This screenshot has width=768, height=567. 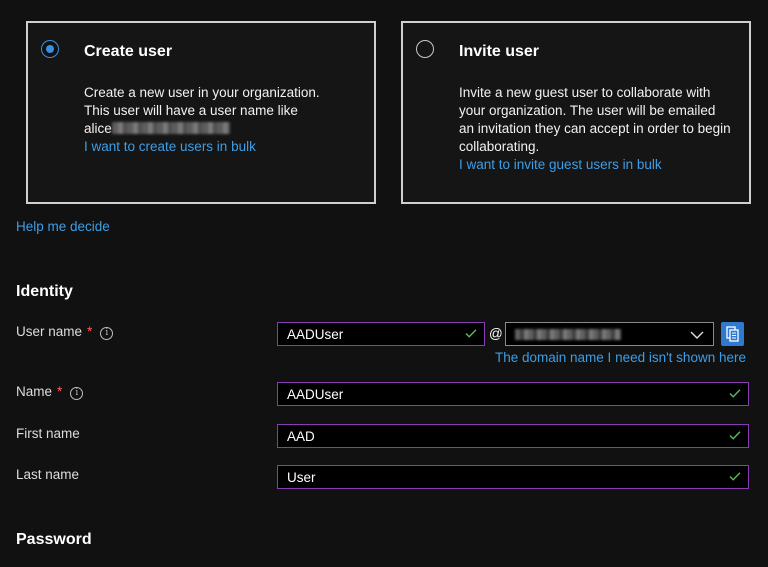 What do you see at coordinates (315, 334) in the screenshot?
I see `username-value: AADUser` at bounding box center [315, 334].